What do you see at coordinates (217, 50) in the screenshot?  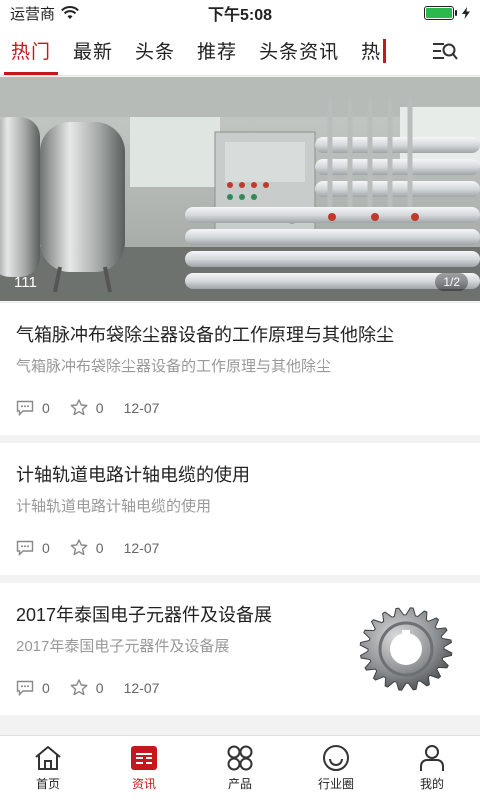 I see `tab-recommended: 推荐` at bounding box center [217, 50].